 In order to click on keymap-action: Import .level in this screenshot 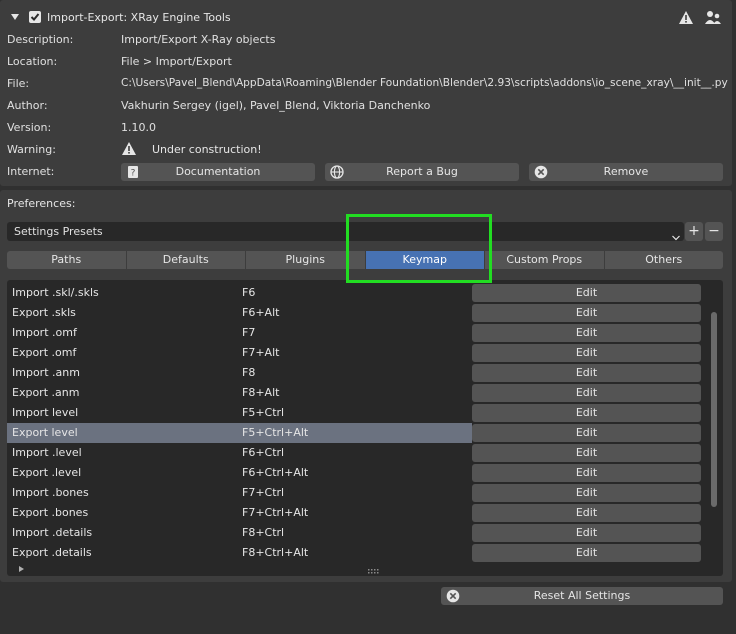, I will do `click(47, 452)`.